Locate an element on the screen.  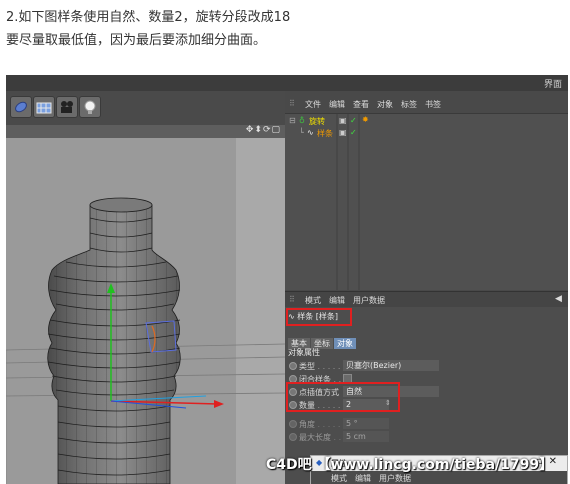
lathe-object-icon: ♁ is located at coordinates (302, 120).